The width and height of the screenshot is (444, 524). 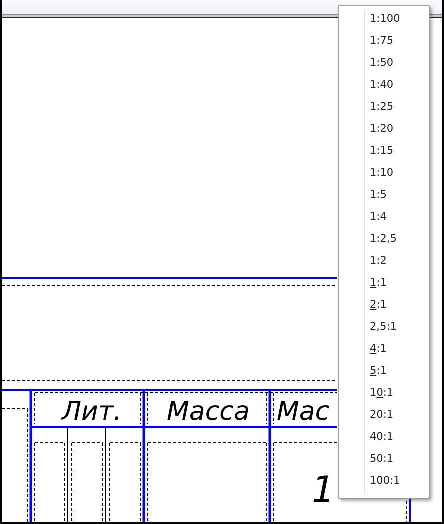 I want to click on menu-item: 1:100, so click(x=384, y=19).